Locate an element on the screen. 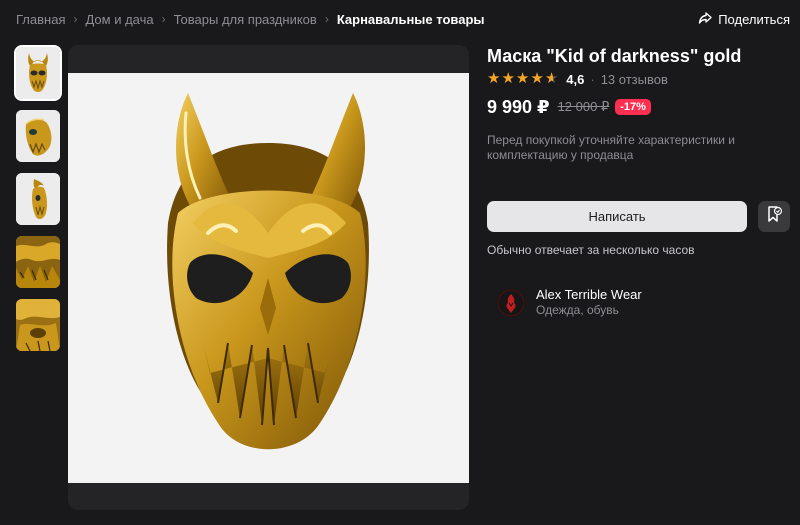 Image resolution: width=800 pixels, height=525 pixels. seller-avatar is located at coordinates (511, 302).